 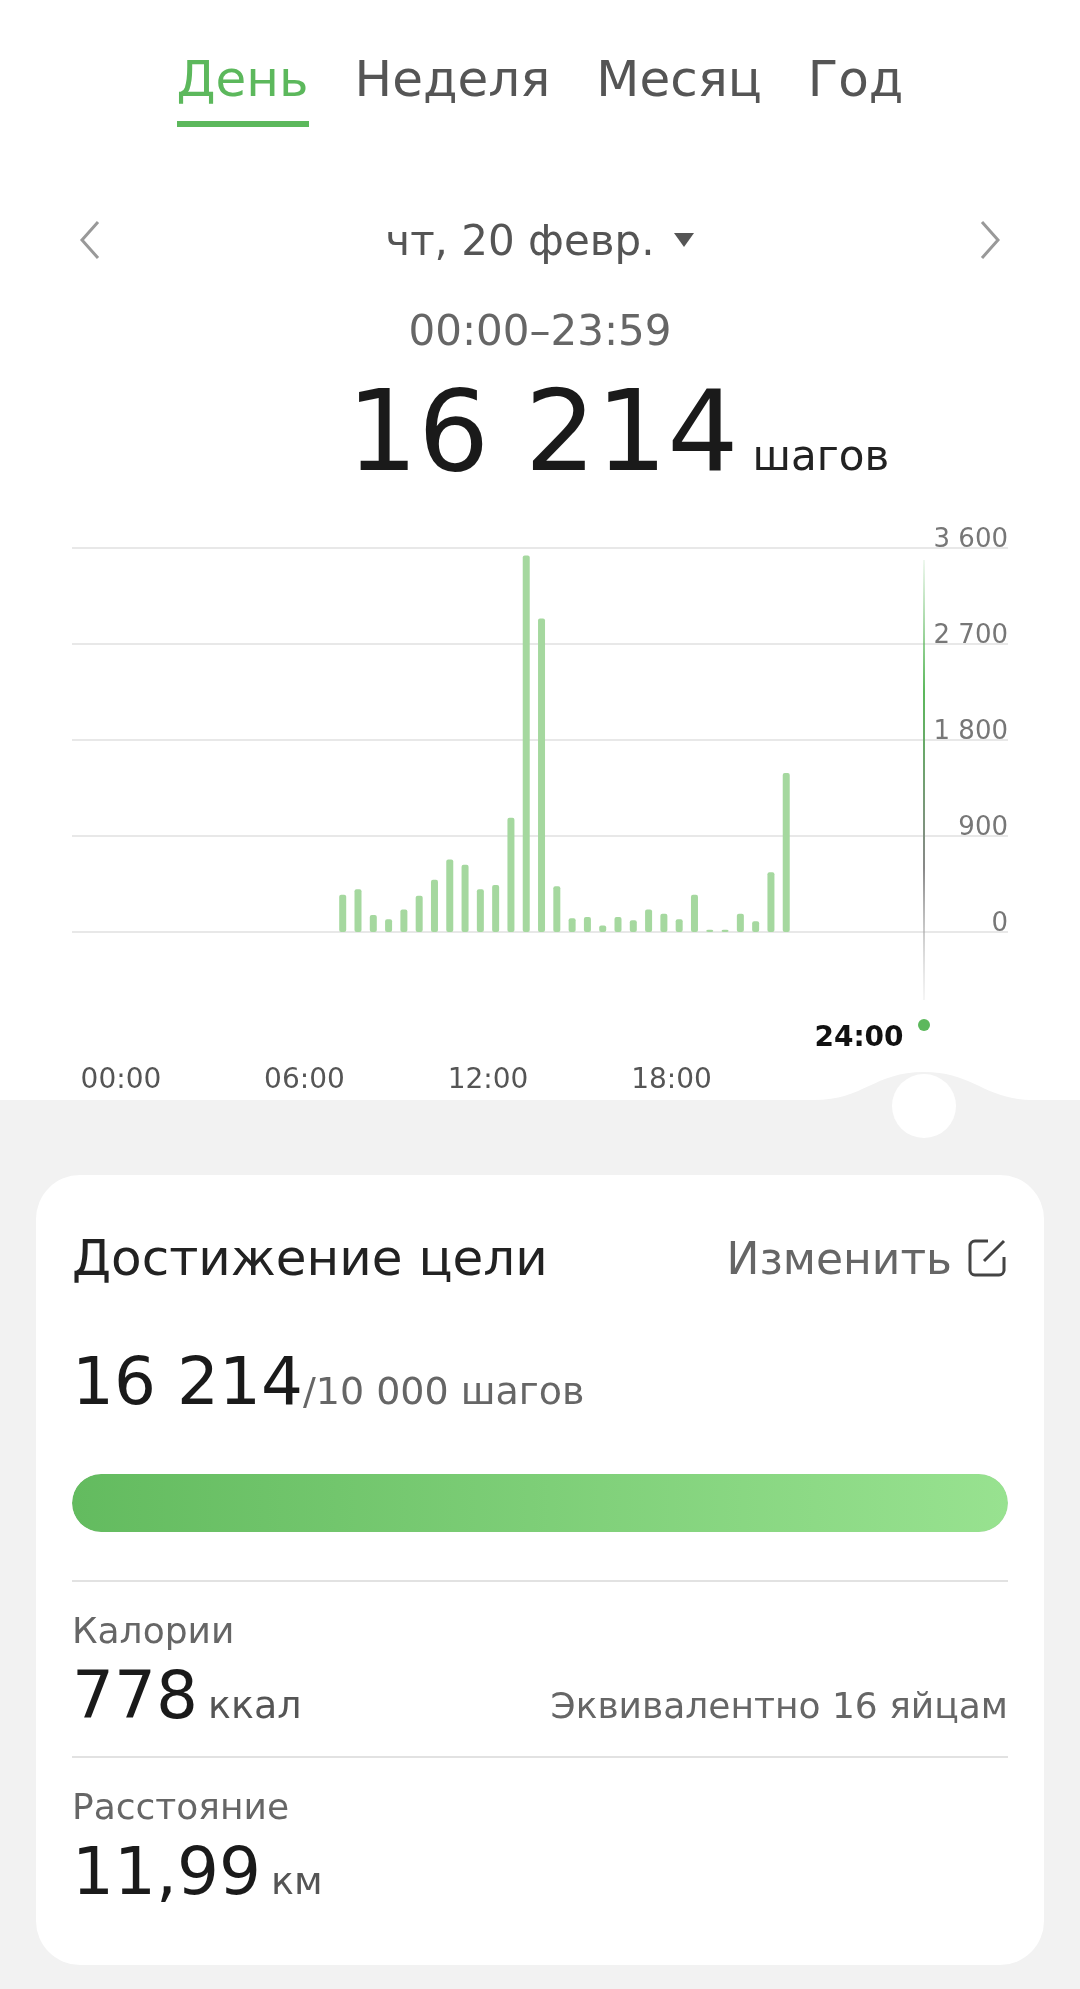 What do you see at coordinates (121, 1078) in the screenshot?
I see `x-axis-label: 00:00` at bounding box center [121, 1078].